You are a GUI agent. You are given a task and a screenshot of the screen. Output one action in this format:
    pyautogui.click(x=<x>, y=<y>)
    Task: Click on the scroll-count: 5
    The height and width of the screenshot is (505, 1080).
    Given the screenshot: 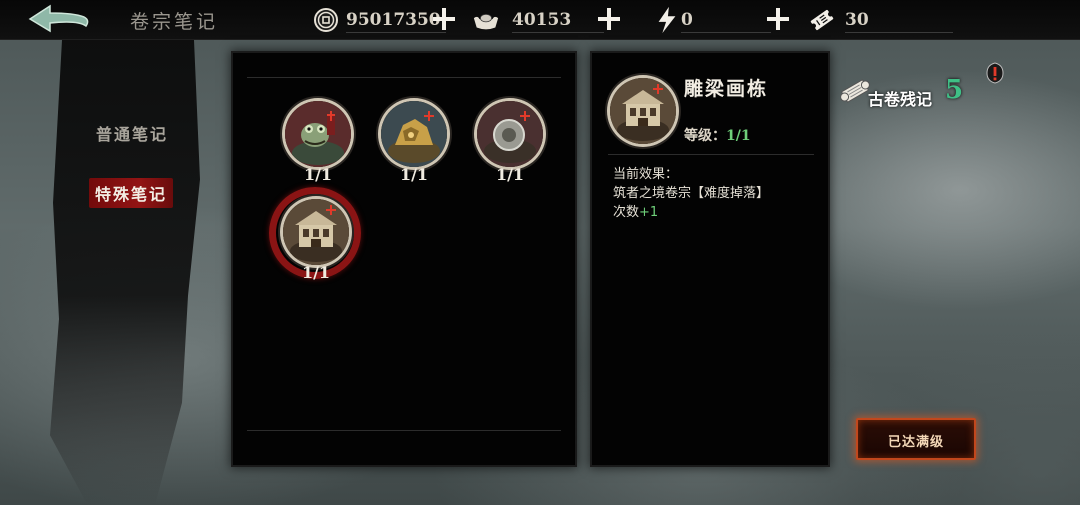 What is the action you would take?
    pyautogui.click(x=954, y=90)
    